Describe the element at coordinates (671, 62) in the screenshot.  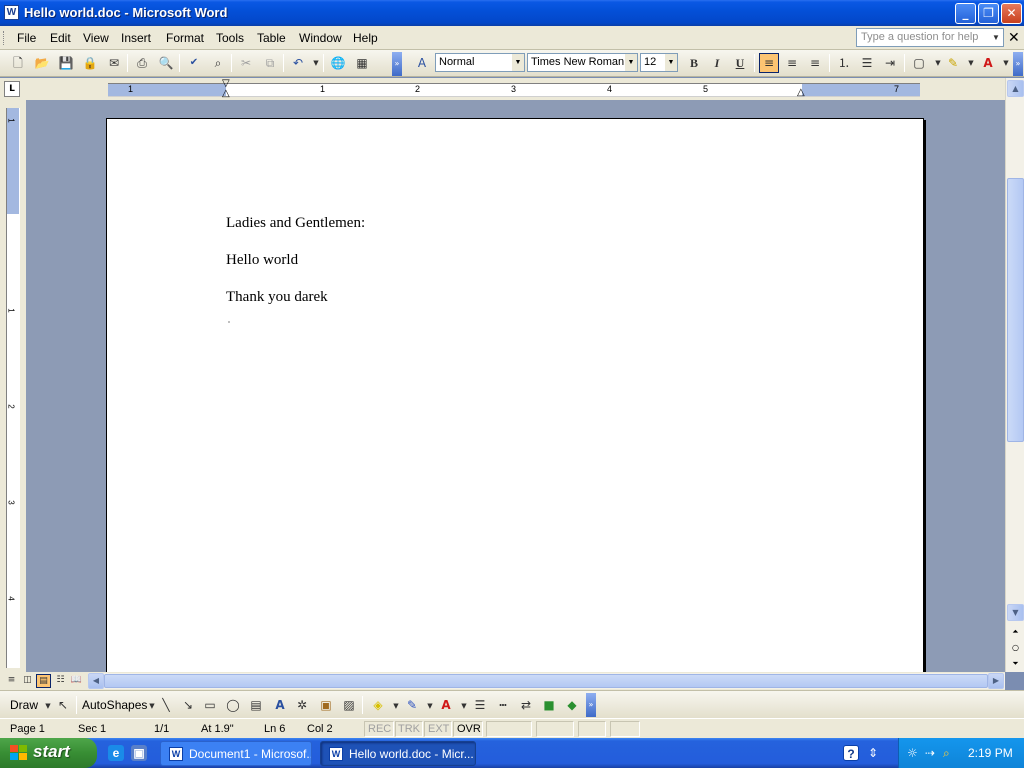
I see `font-size-dropdown-icon: ▼` at that location.